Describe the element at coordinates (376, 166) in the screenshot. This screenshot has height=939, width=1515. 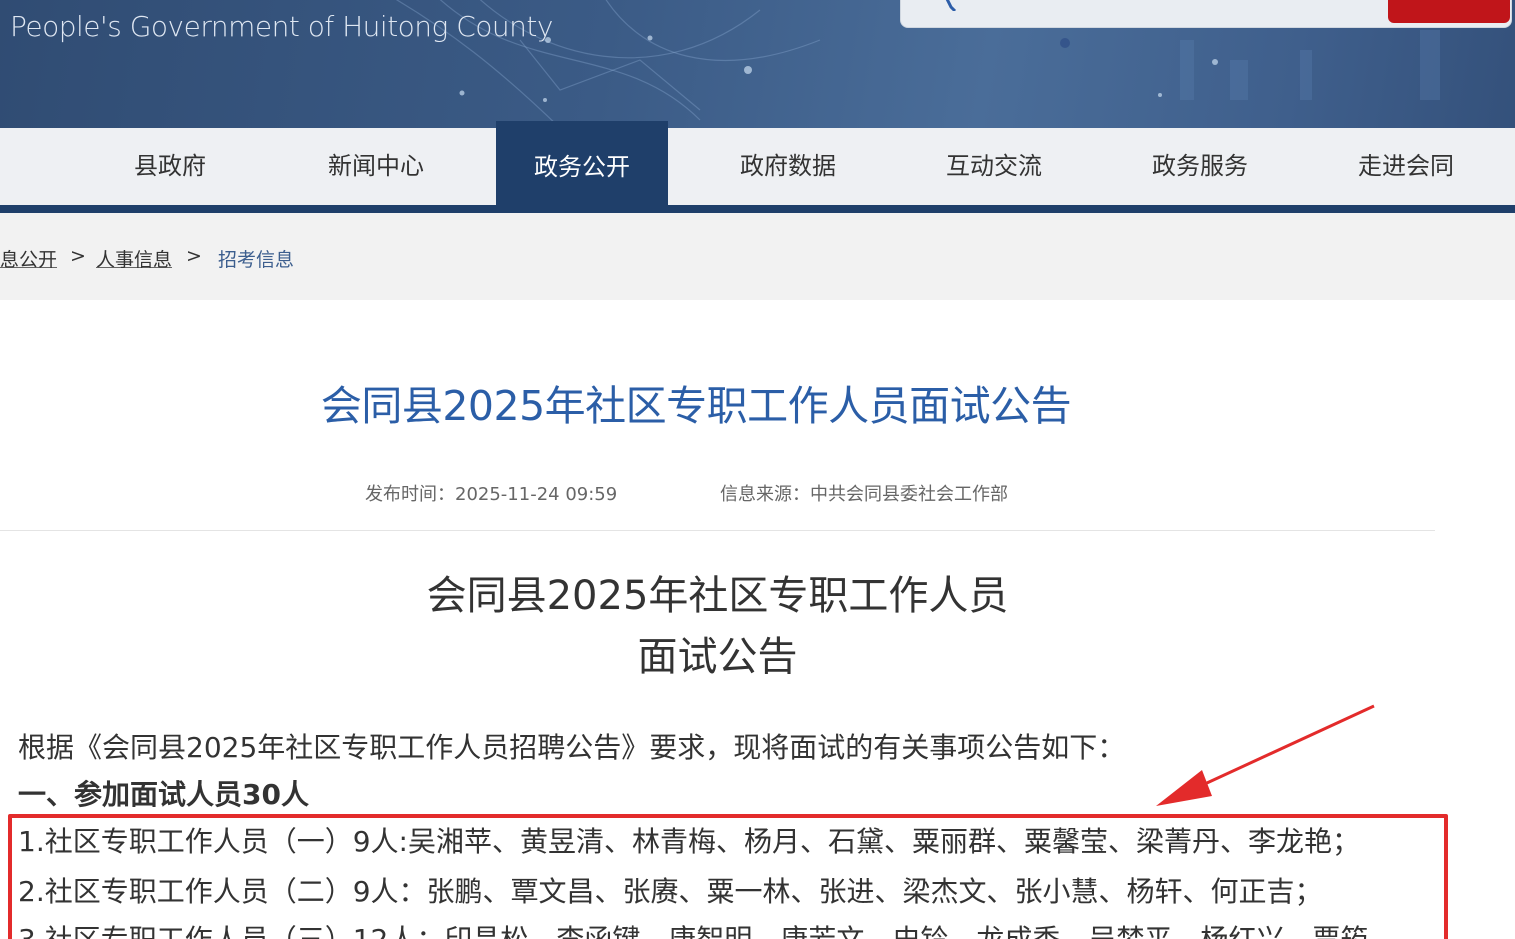
I see `nav-item-news-center: 新闻中心` at that location.